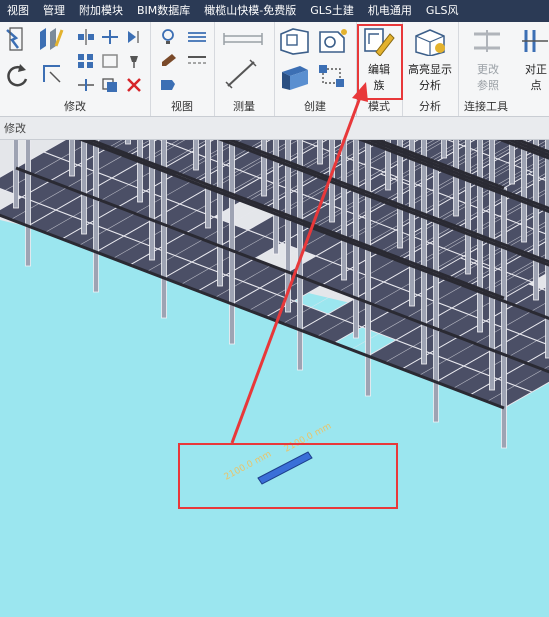 The height and width of the screenshot is (617, 549). What do you see at coordinates (197, 37) in the screenshot?
I see `linework-icon` at bounding box center [197, 37].